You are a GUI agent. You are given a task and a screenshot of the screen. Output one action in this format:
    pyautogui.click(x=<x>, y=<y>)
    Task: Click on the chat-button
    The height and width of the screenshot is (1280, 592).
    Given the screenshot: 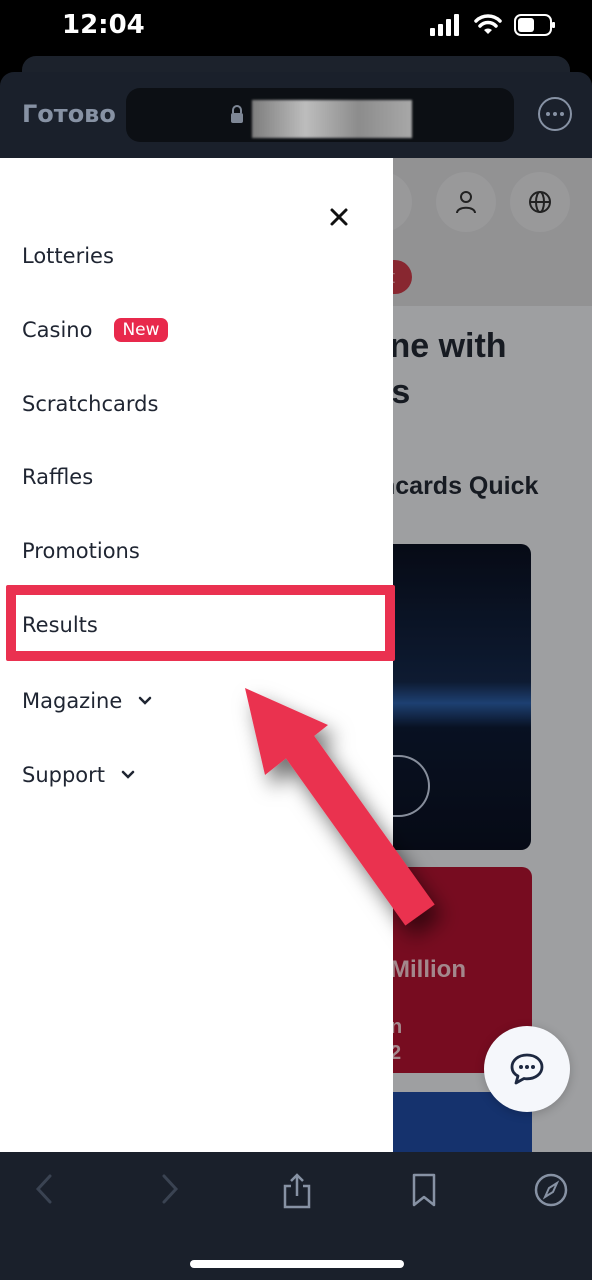 What is the action you would take?
    pyautogui.click(x=527, y=1069)
    